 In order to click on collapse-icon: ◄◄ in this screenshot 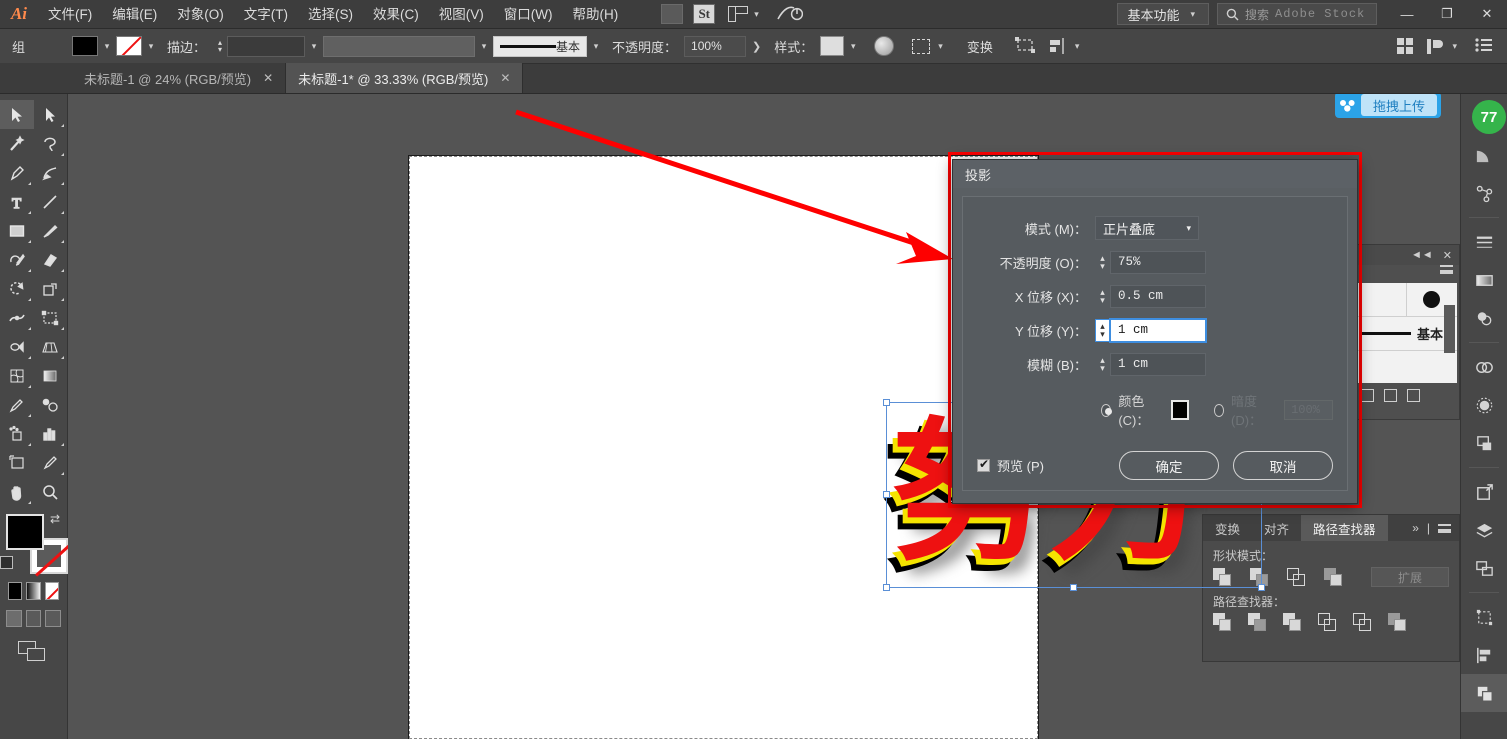, I will do `click(1422, 255)`.